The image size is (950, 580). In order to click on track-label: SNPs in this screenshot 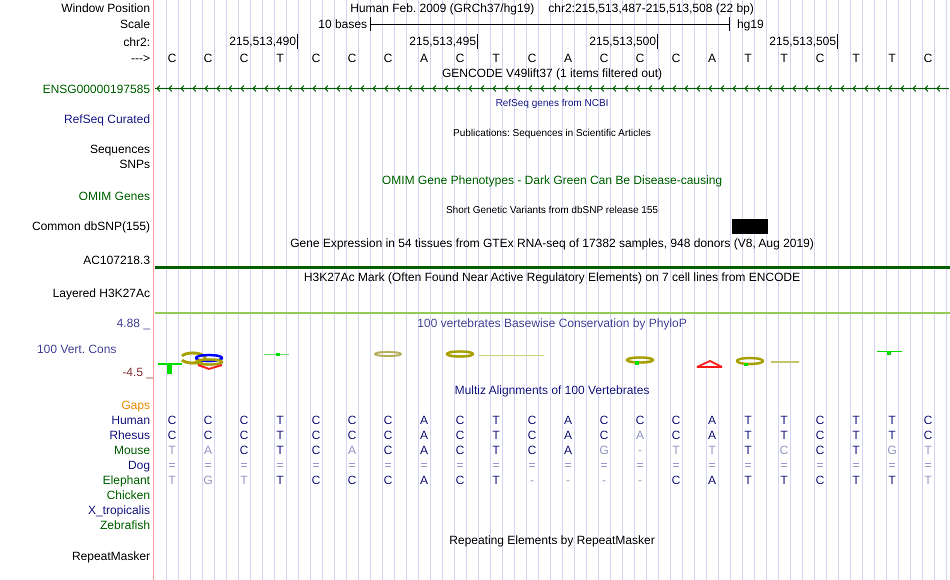, I will do `click(134, 164)`.